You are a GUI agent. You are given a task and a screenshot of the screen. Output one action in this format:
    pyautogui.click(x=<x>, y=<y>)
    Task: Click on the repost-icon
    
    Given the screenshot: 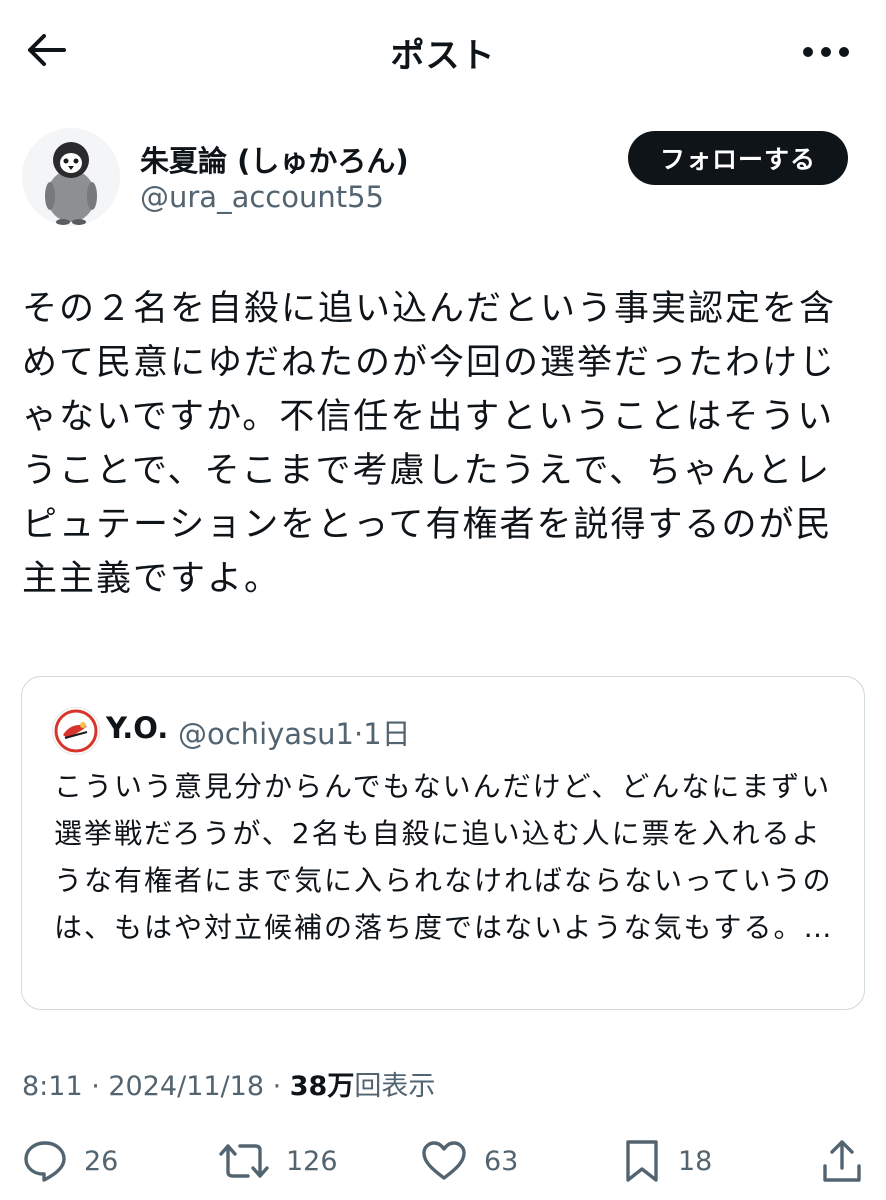 What is the action you would take?
    pyautogui.click(x=244, y=1161)
    